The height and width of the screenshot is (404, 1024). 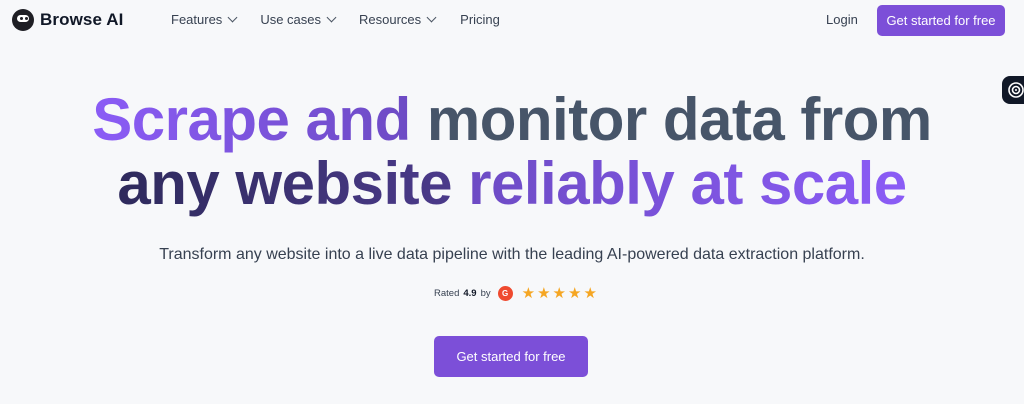 What do you see at coordinates (679, 119) in the screenshot?
I see `hero-title-text-1: monitor data from` at bounding box center [679, 119].